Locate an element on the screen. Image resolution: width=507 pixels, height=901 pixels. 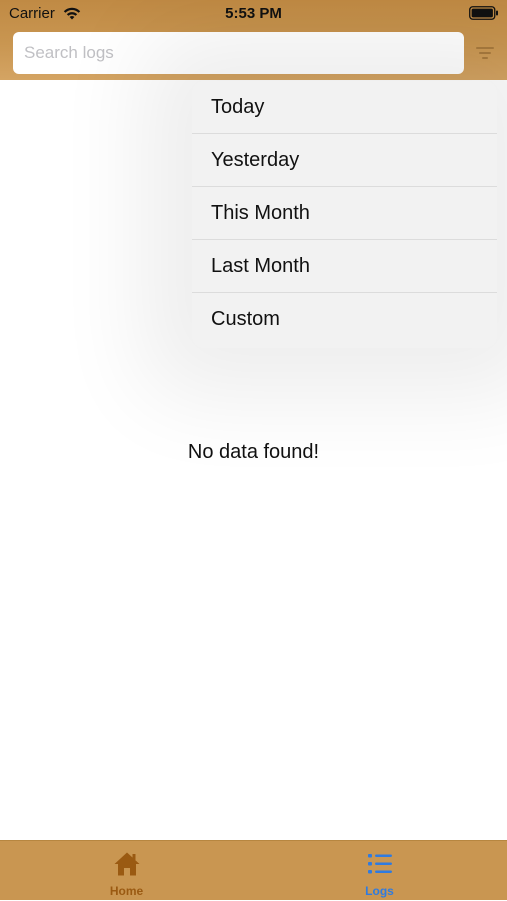
top-header: Carrier 5:53 PM is located at coordinates (253, 40).